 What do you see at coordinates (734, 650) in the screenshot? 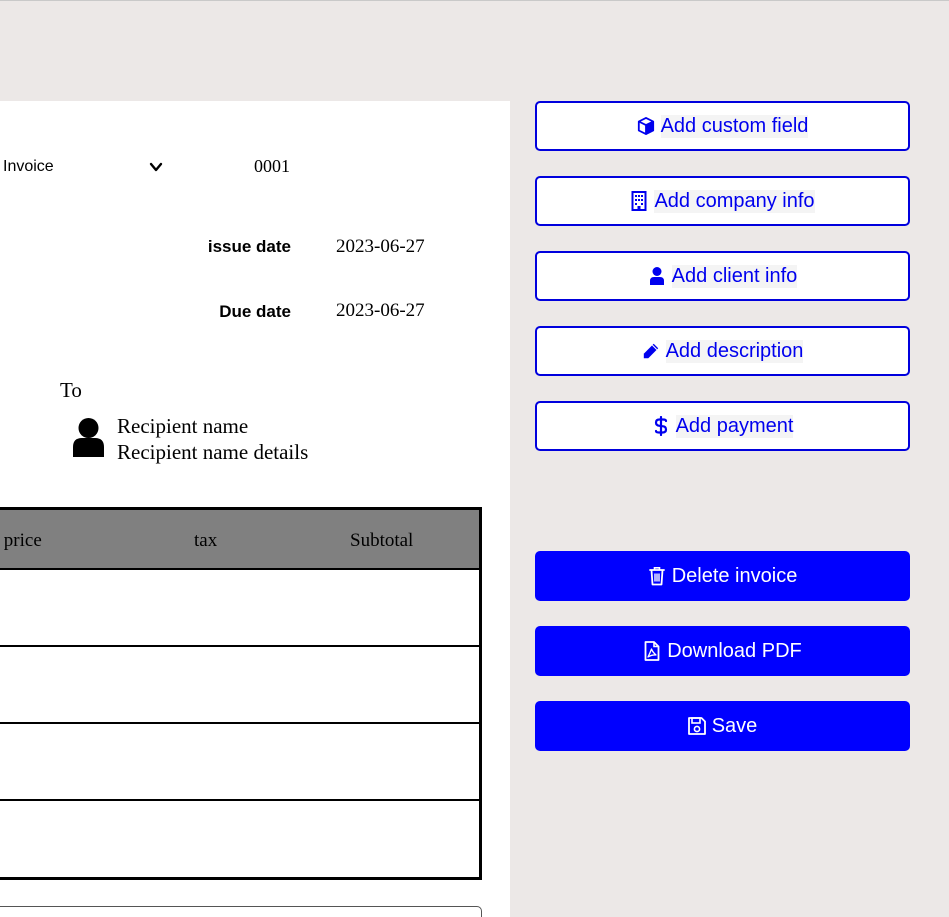
I see `download-pdf-label: Download PDF` at bounding box center [734, 650].